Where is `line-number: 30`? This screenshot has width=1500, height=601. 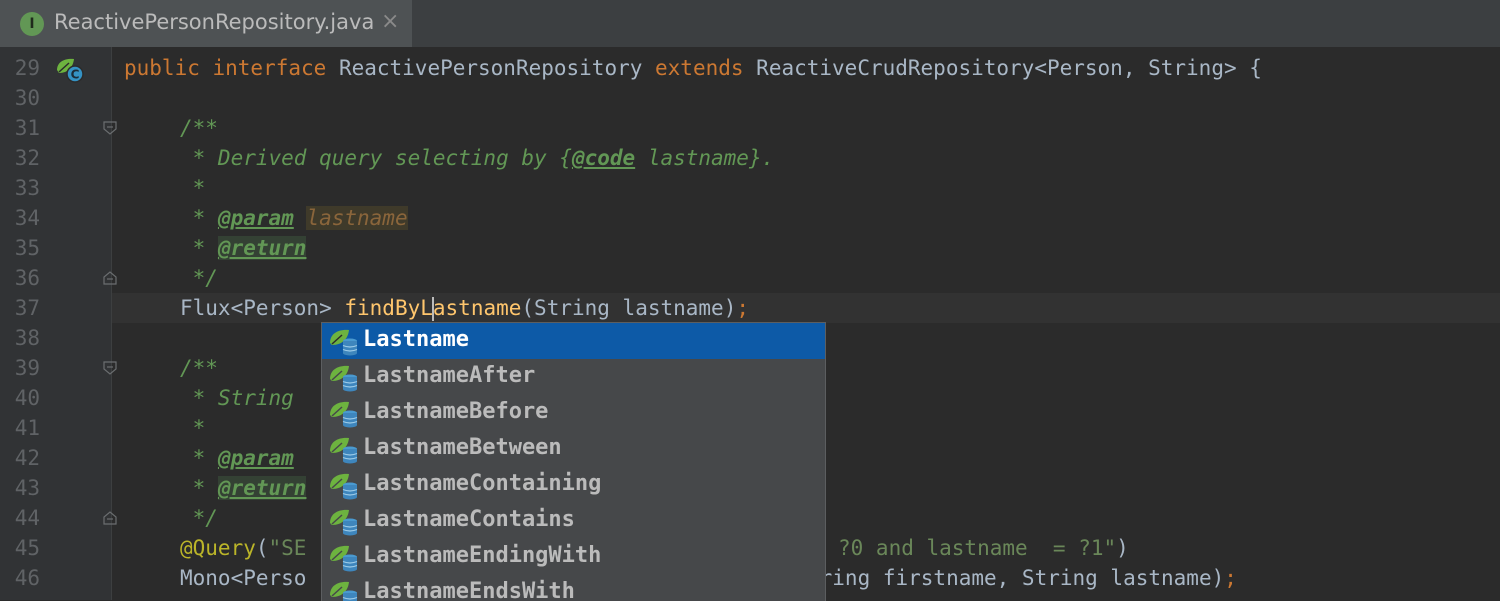
line-number: 30 is located at coordinates (27, 98).